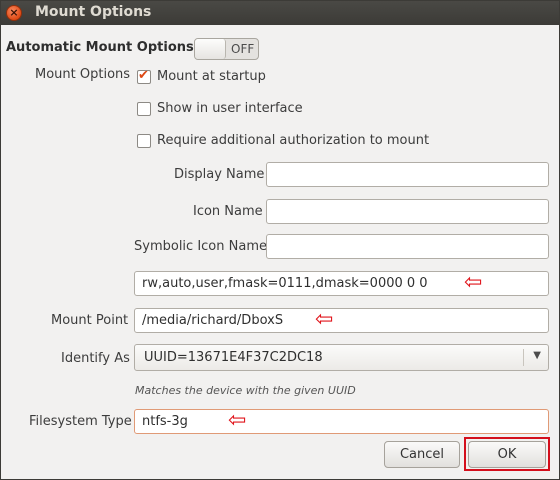 Image resolution: width=560 pixels, height=480 pixels. Describe the element at coordinates (144, 141) in the screenshot. I see `require-auth-checkbox` at that location.